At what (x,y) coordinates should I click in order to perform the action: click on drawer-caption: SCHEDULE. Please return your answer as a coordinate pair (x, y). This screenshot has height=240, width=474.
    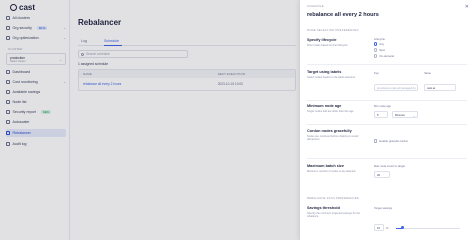
    Looking at the image, I should click on (315, 6).